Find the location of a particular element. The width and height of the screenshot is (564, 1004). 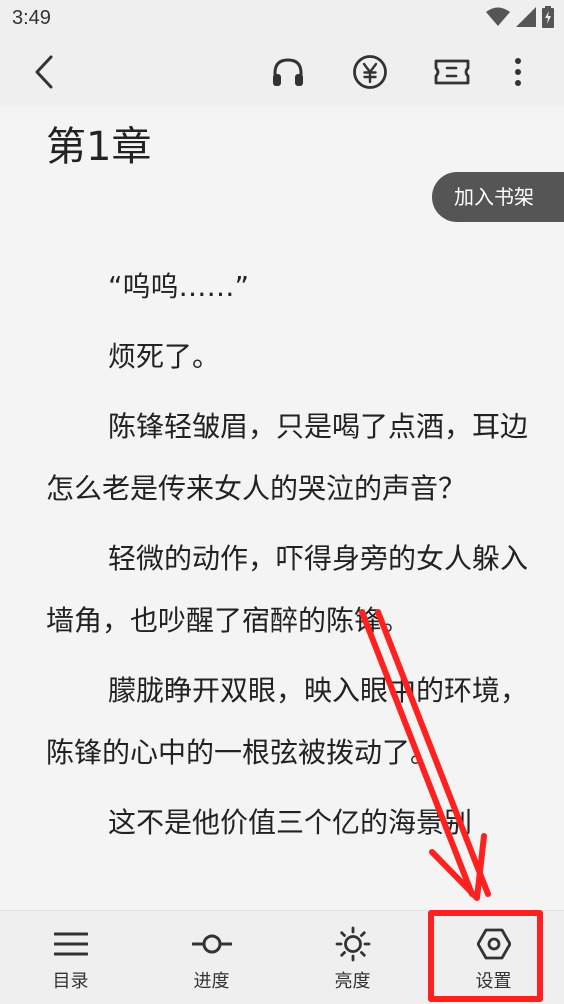

ticket-button is located at coordinates (452, 72).